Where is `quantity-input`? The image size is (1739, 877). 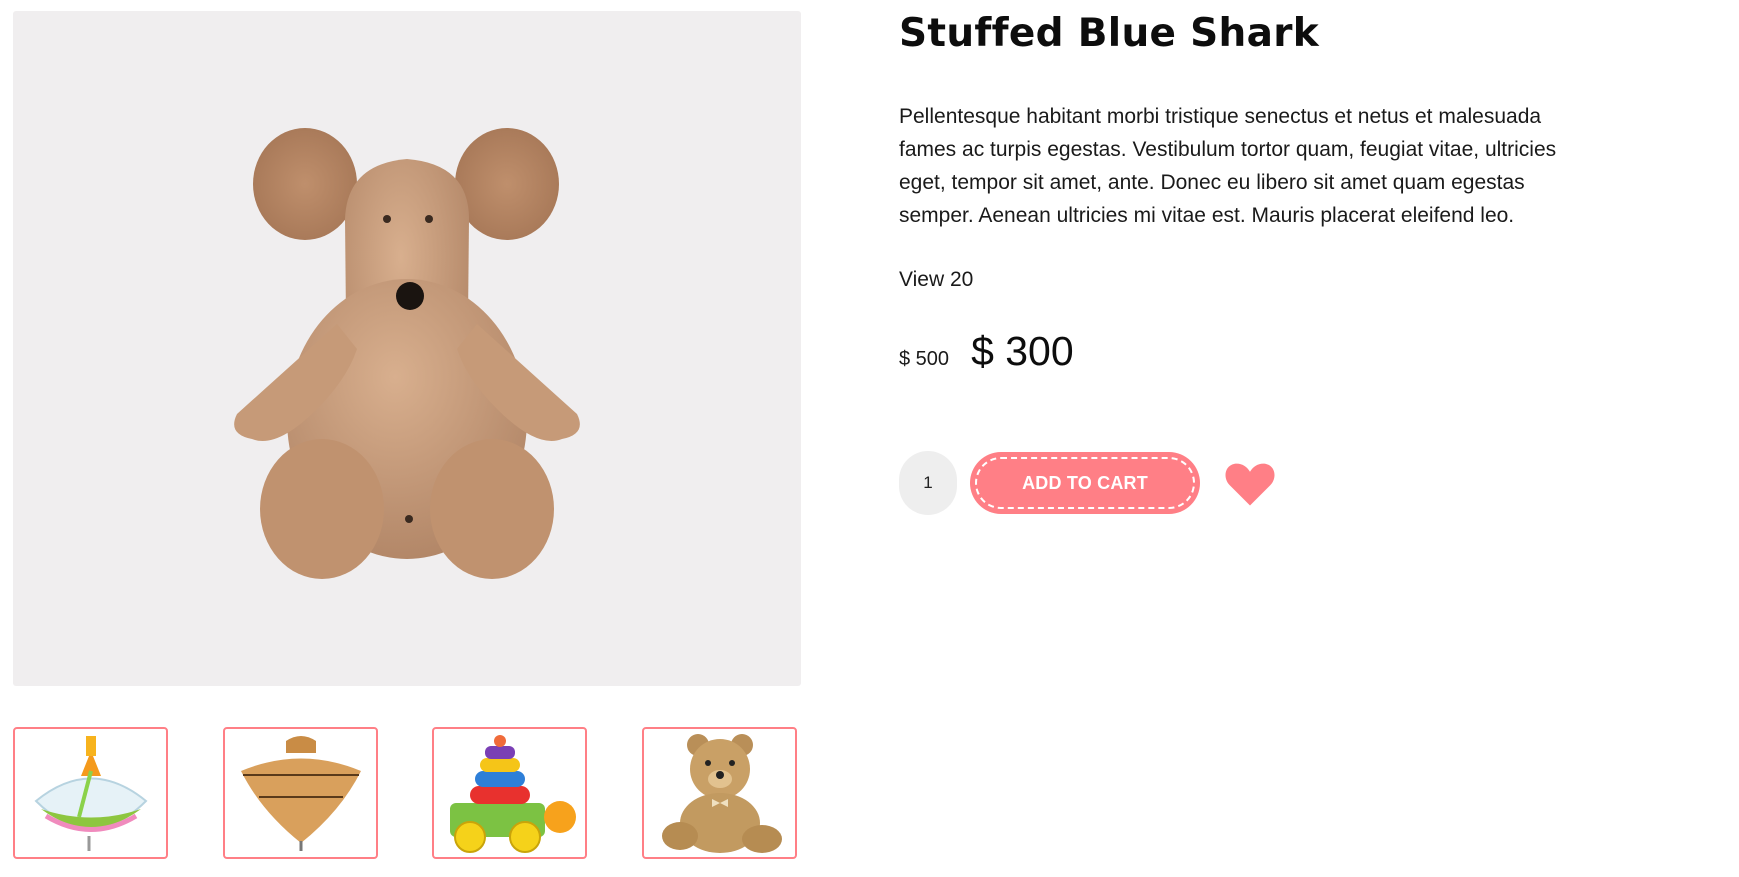 quantity-input is located at coordinates (928, 483).